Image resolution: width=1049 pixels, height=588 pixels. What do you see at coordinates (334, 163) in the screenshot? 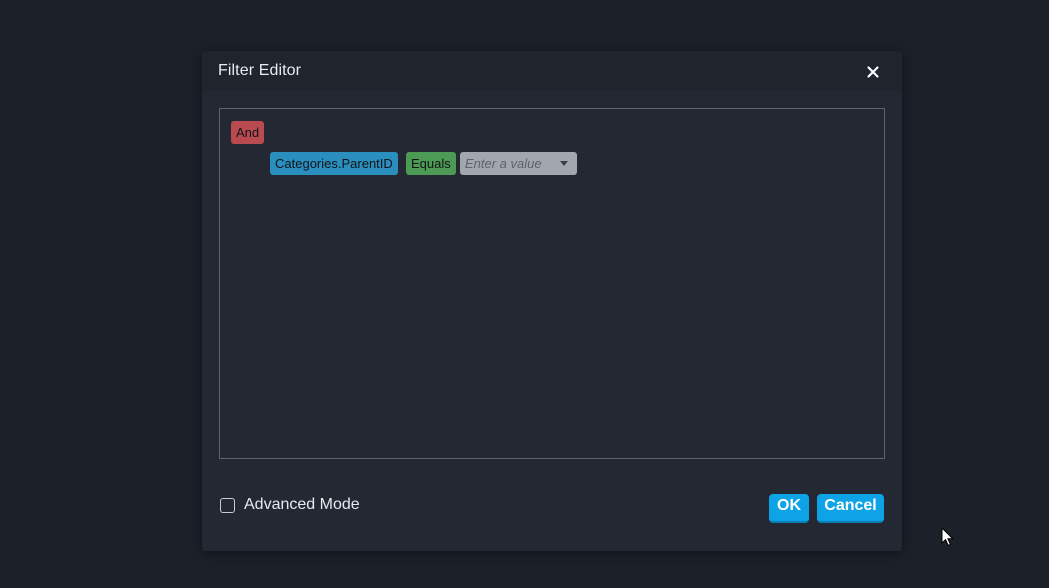
I see `condition-field-chip: Categories.ParentID` at bounding box center [334, 163].